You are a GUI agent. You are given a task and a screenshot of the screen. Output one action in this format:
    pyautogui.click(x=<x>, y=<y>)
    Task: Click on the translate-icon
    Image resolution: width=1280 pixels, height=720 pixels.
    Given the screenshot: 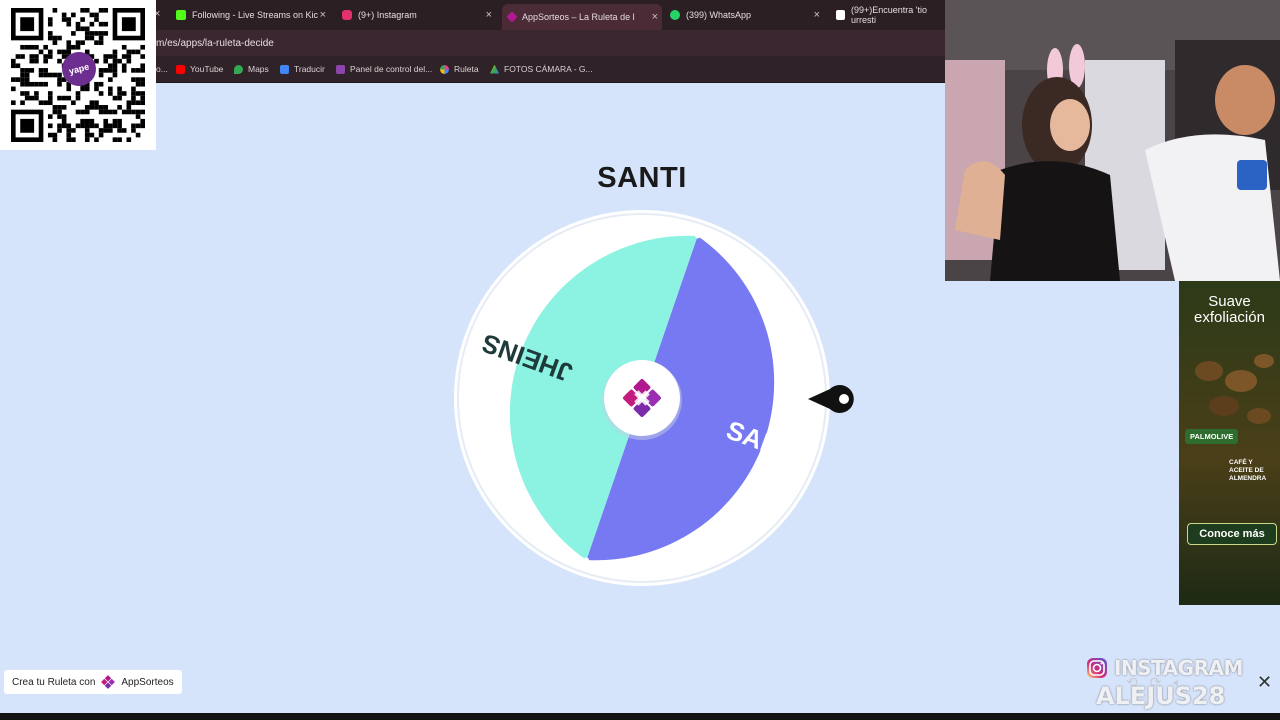 What is the action you would take?
    pyautogui.click(x=284, y=69)
    